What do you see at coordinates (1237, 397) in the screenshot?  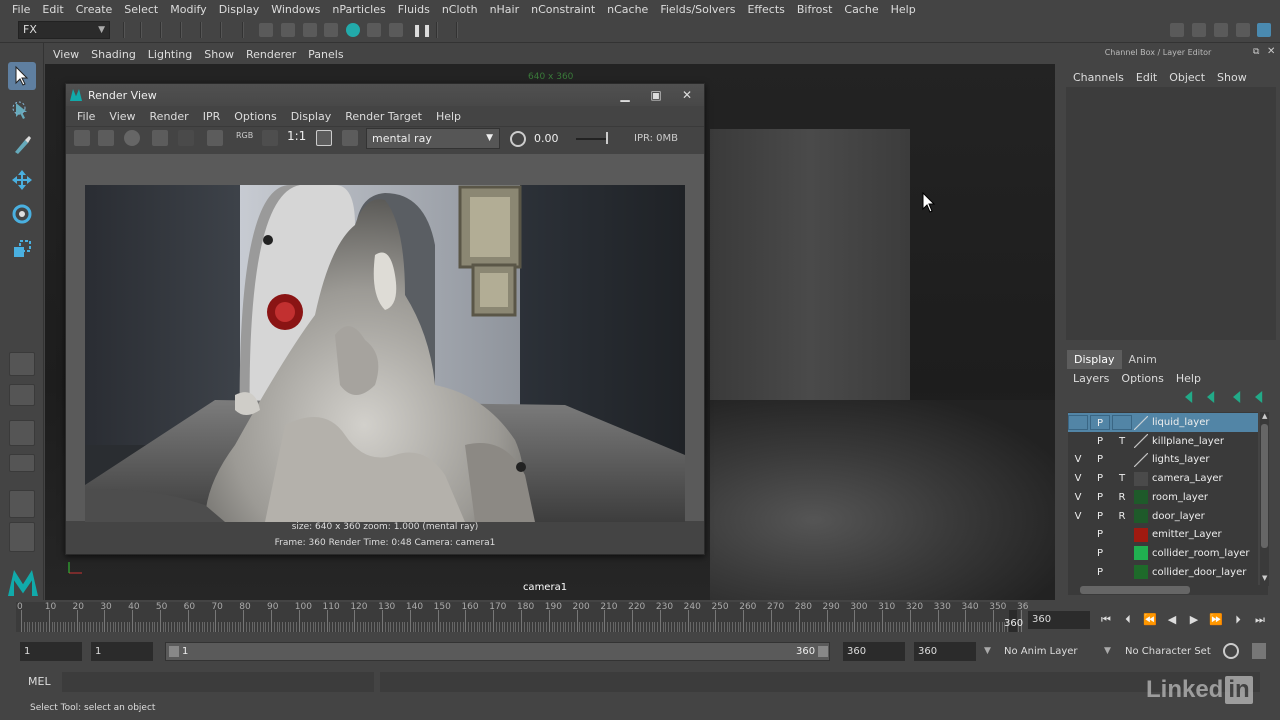 I see `new-layer-icon` at bounding box center [1237, 397].